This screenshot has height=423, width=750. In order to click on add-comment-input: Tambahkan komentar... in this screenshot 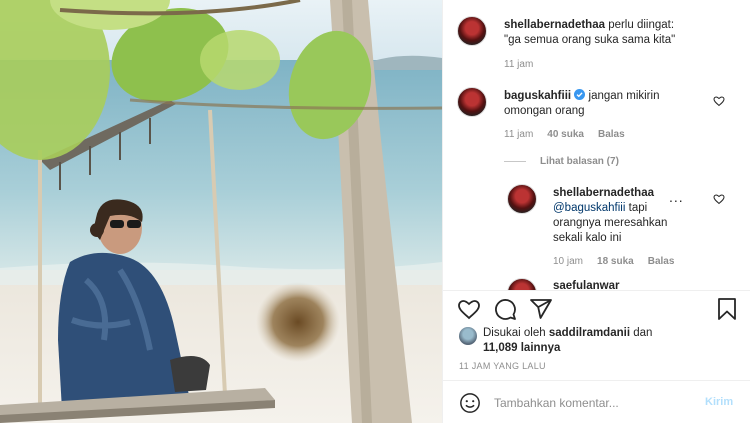, I will do `click(556, 403)`.